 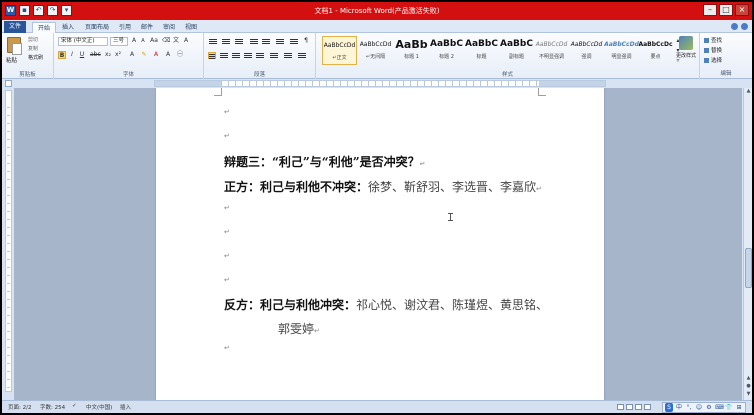 I want to click on grow-font-icon: A, so click(x=134, y=41).